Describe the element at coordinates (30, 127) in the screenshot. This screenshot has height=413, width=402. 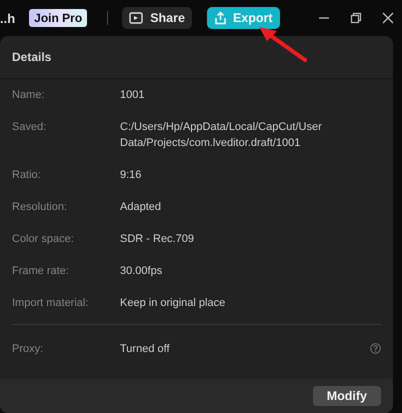
I see `field-label: Saved:` at that location.